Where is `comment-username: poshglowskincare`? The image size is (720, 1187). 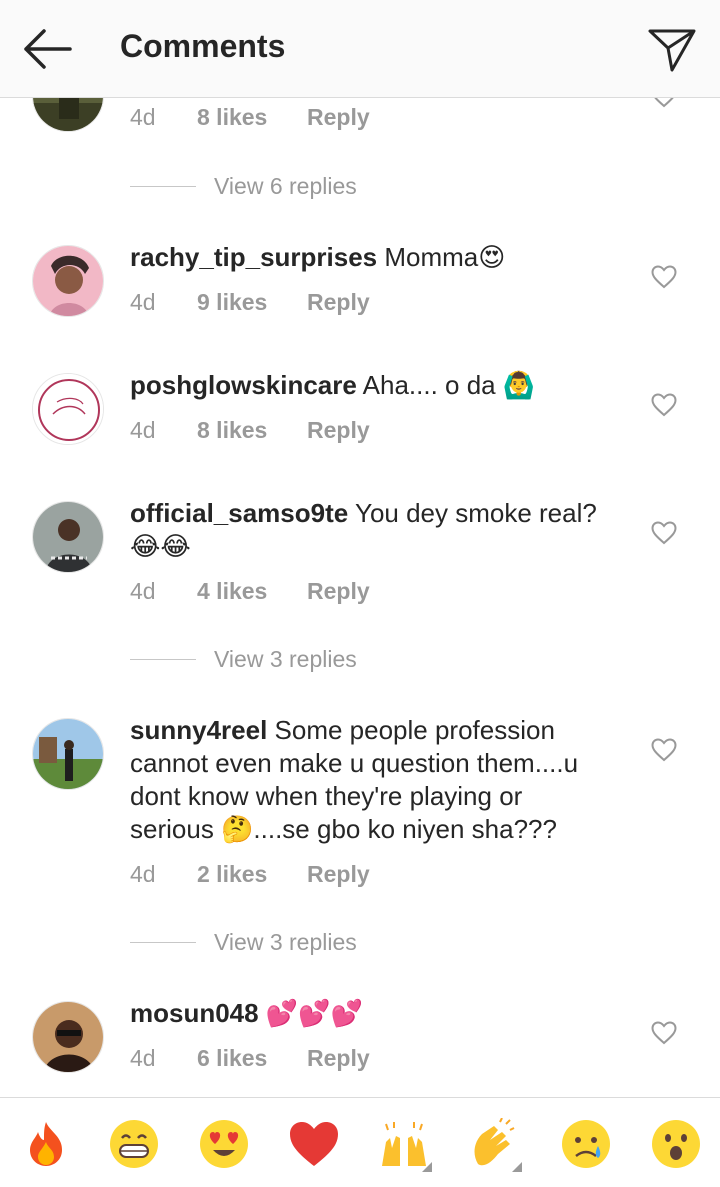
comment-username: poshglowskincare is located at coordinates (243, 385).